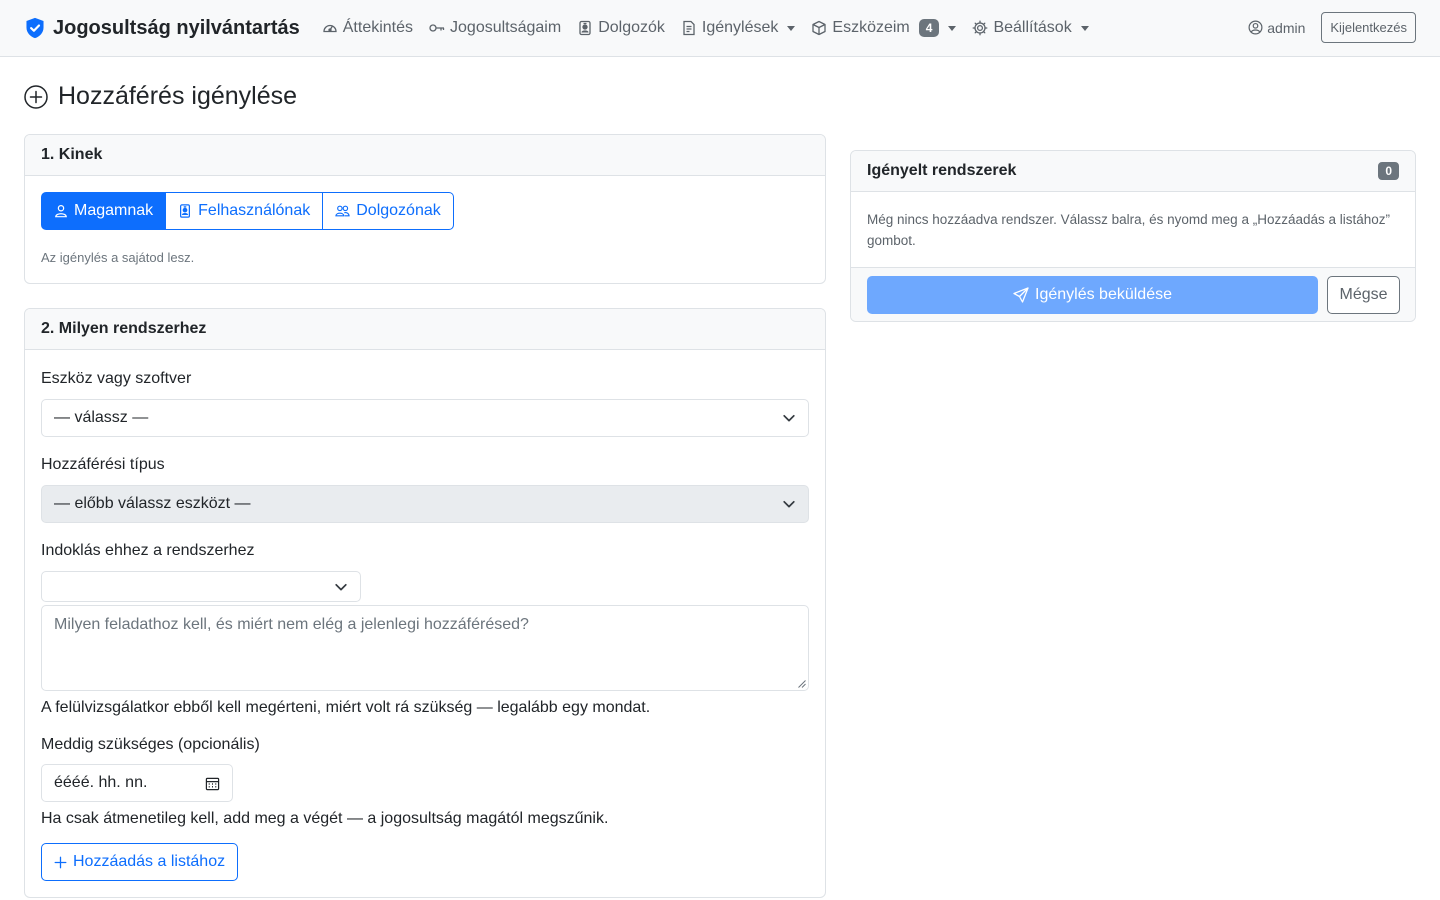 This screenshot has width=1440, height=900. I want to click on brand: Jogosultság nyilvántartás, so click(162, 28).